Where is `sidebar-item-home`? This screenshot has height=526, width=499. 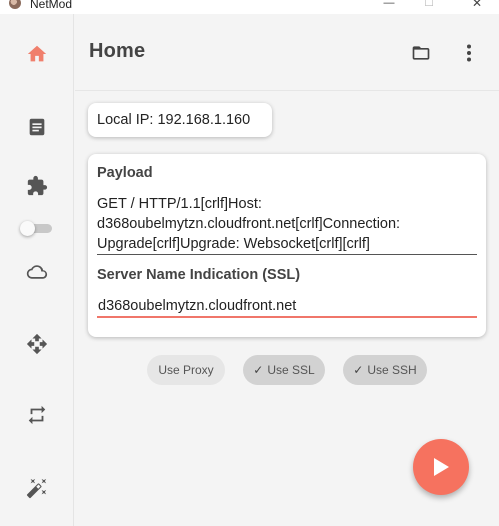
sidebar-item-home is located at coordinates (37, 54).